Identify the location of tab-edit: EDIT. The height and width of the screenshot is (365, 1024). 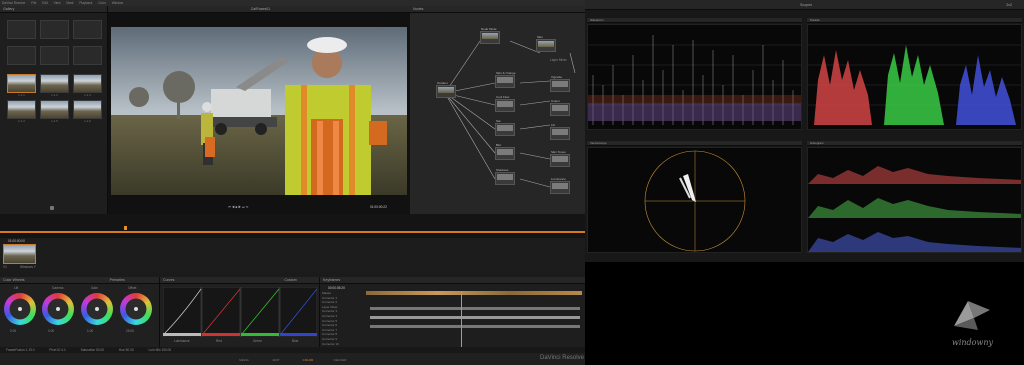
(276, 360).